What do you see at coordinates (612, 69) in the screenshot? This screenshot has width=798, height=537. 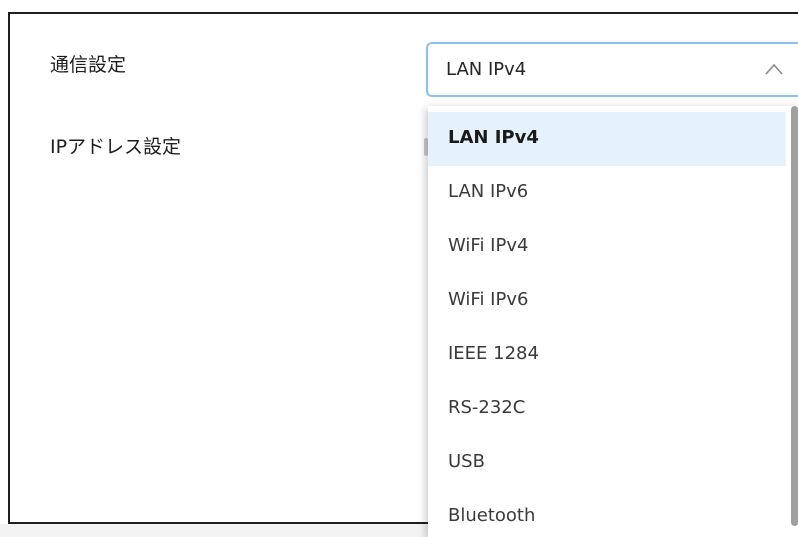 I see `comm-setting-select: LAN IPv4` at bounding box center [612, 69].